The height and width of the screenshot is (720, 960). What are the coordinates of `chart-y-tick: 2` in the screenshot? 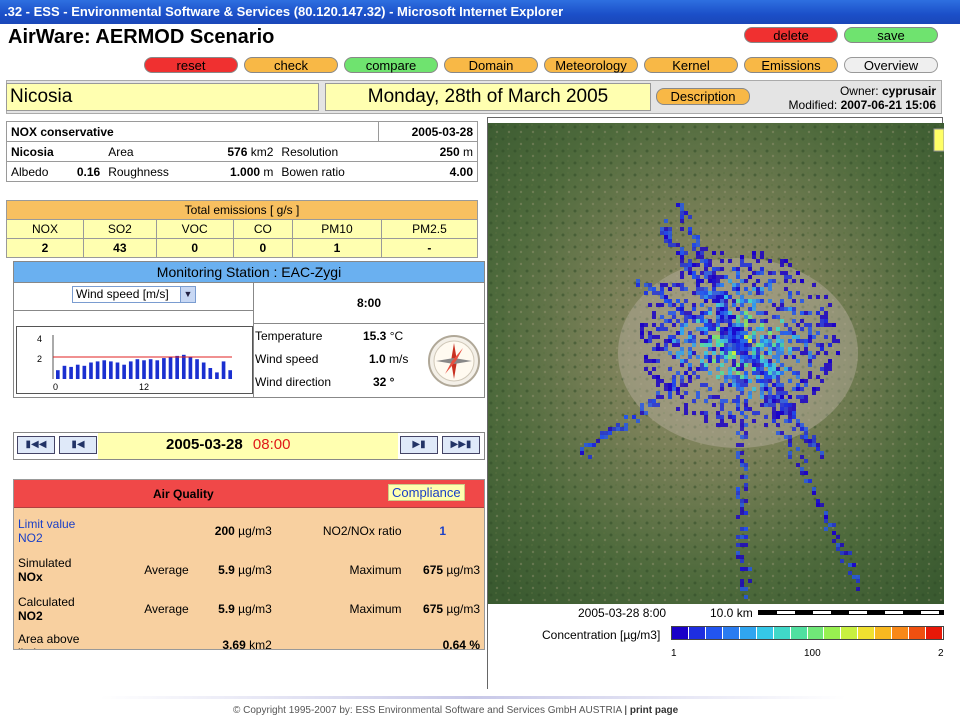 It's located at (39, 359).